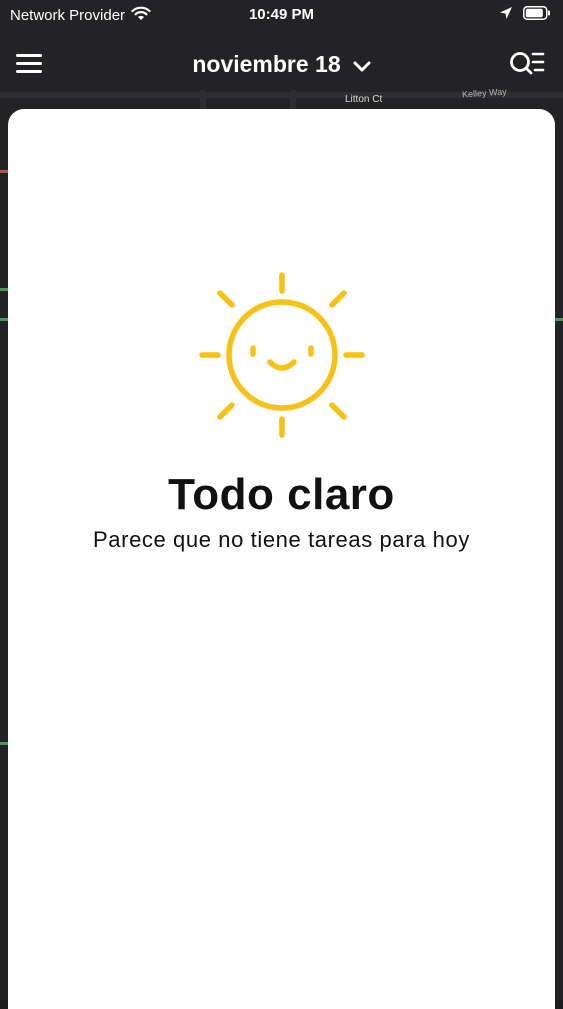 The height and width of the screenshot is (1009, 563). Describe the element at coordinates (362, 64) in the screenshot. I see `chevron-down-icon` at that location.